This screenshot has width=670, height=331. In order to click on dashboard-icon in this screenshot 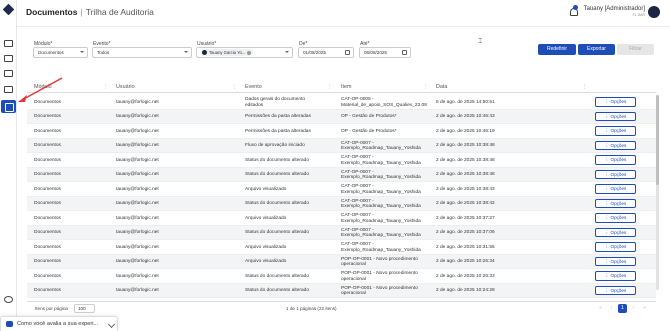, I will do `click(8, 43)`.